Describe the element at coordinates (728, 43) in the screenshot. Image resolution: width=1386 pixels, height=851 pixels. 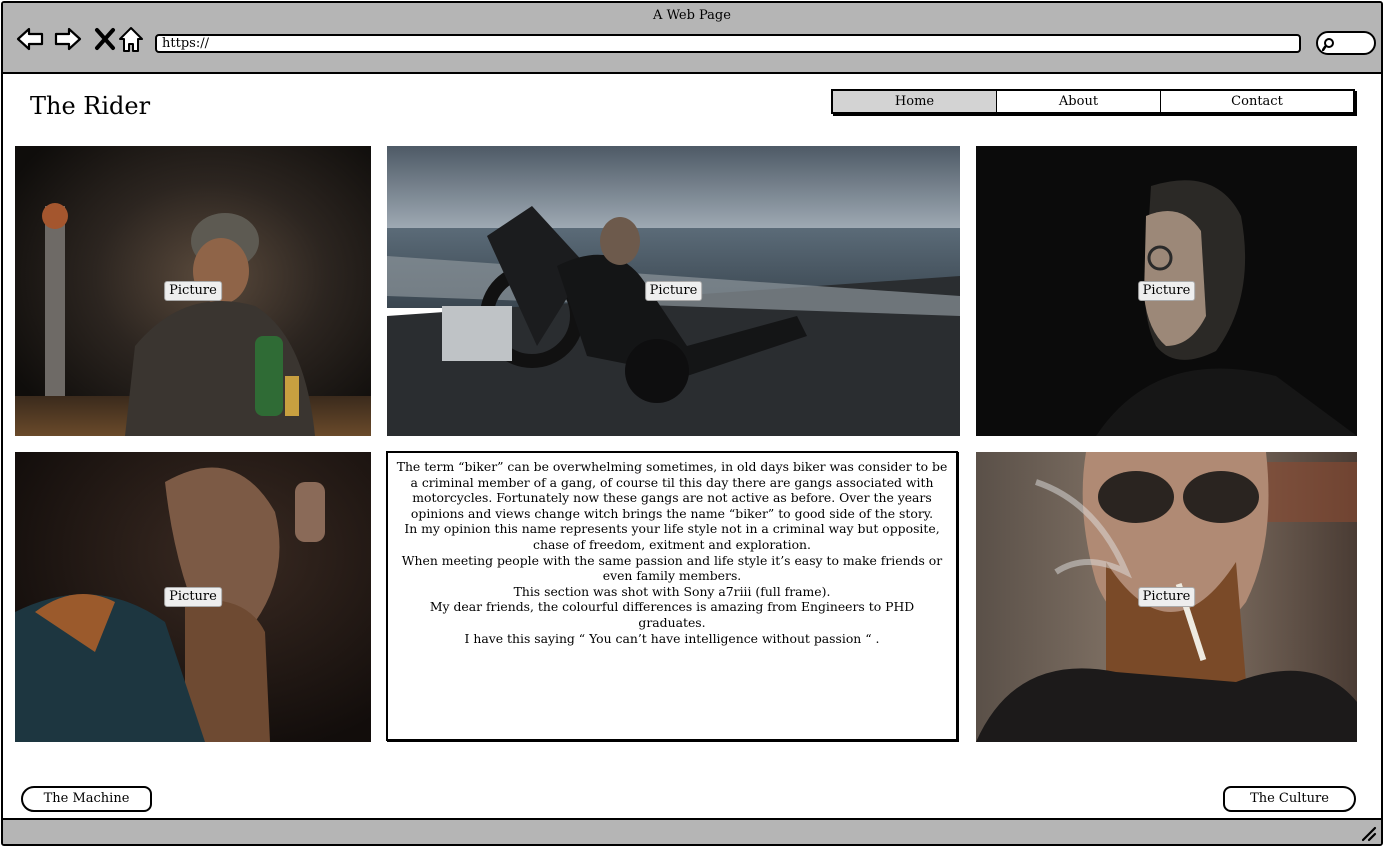
I see `url-input: https://` at that location.